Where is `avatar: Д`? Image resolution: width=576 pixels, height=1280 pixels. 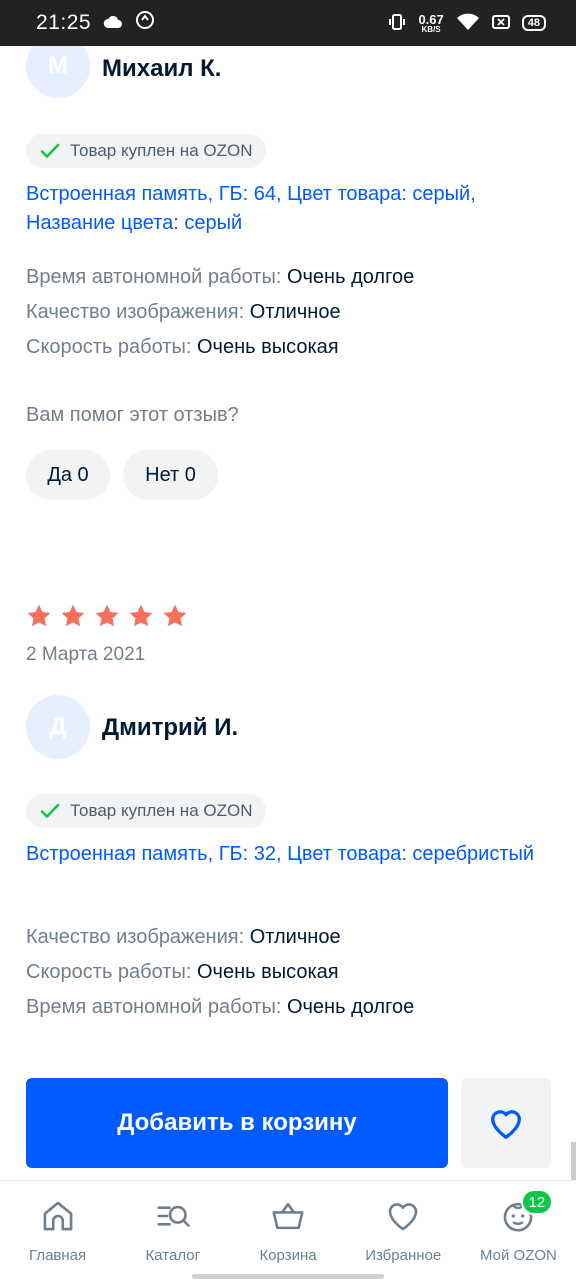
avatar: Д is located at coordinates (58, 727).